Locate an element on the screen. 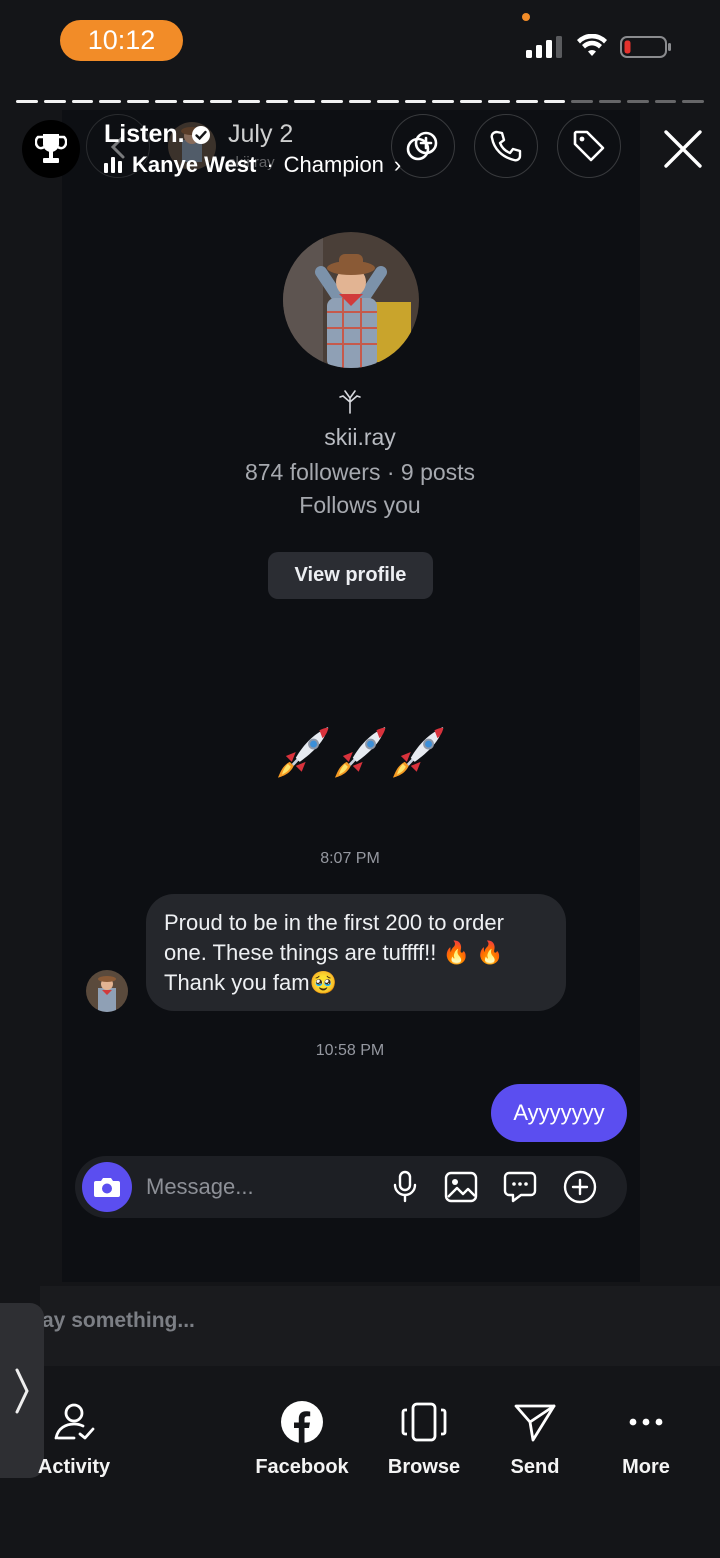 Image resolution: width=720 pixels, height=1558 pixels. tag-button is located at coordinates (589, 146).